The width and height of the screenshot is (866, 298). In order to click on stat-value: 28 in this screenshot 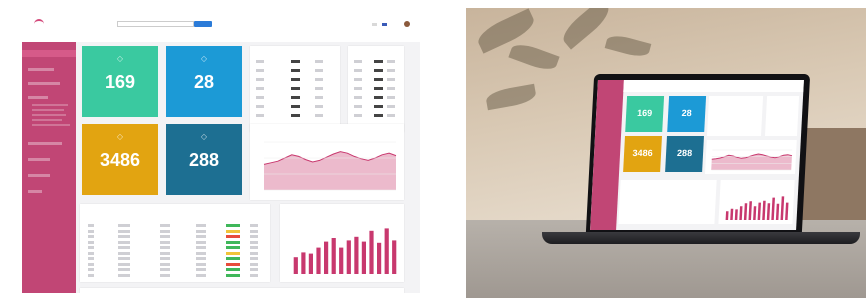, I will do `click(204, 82)`.